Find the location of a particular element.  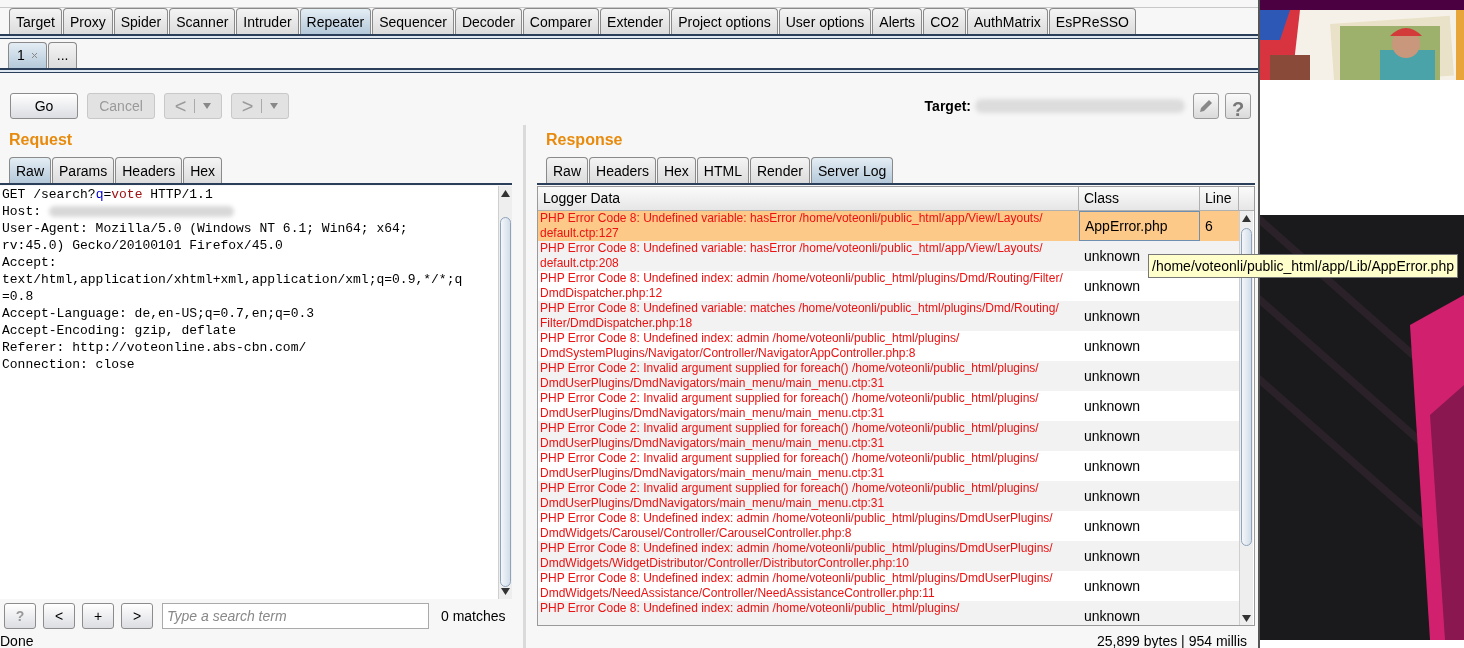

pencil-icon is located at coordinates (1206, 106).